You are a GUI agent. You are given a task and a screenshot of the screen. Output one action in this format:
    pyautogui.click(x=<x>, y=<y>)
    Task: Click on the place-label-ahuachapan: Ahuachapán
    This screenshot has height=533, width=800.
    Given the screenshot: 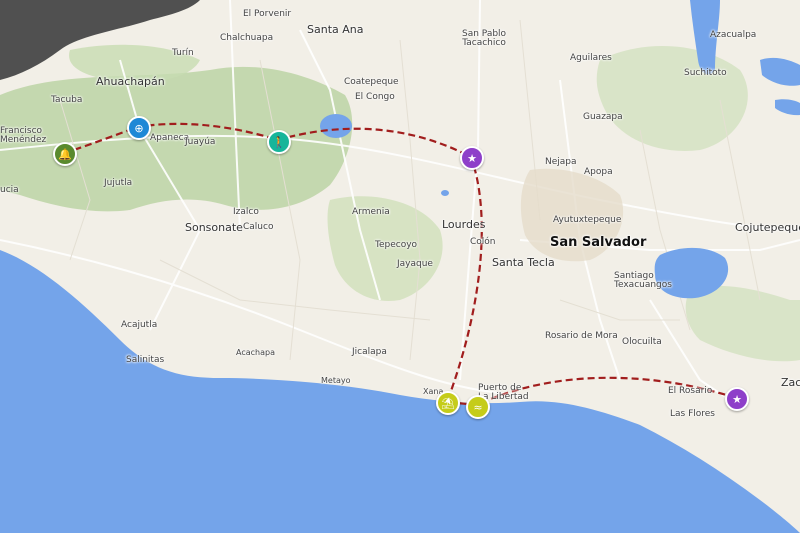 What is the action you would take?
    pyautogui.click(x=130, y=81)
    